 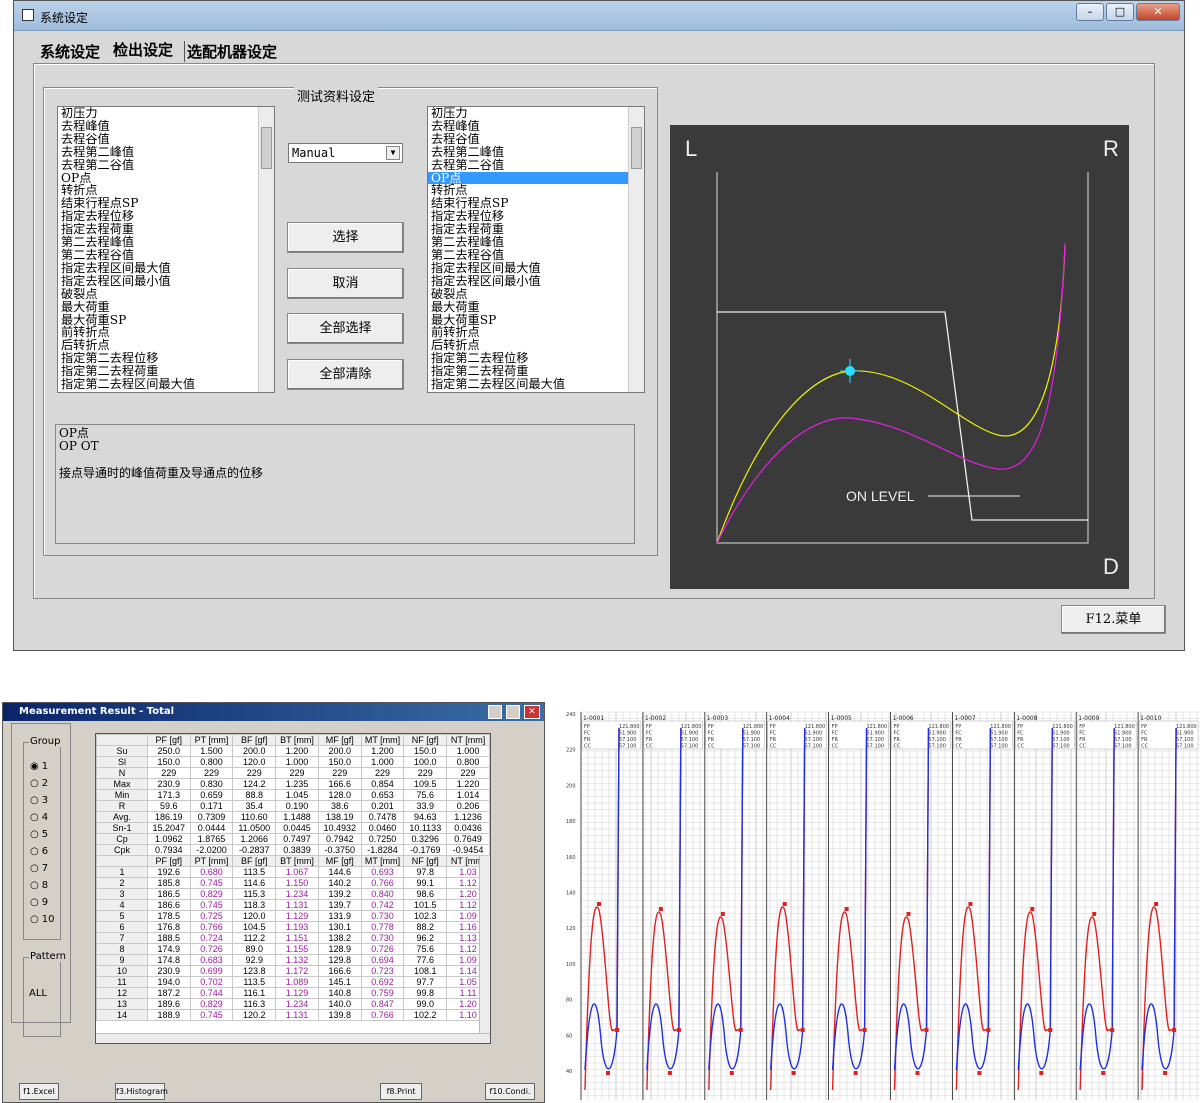 I want to click on excel-button: f1.Excel, so click(x=39, y=1091).